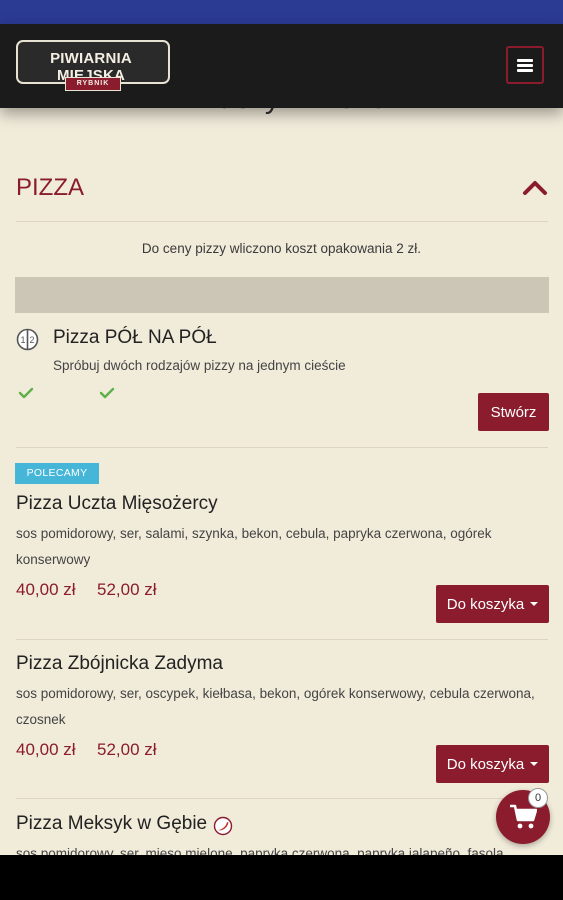 Image resolution: width=563 pixels, height=900 pixels. I want to click on half-and-half-icon: 1 2, so click(27, 339).